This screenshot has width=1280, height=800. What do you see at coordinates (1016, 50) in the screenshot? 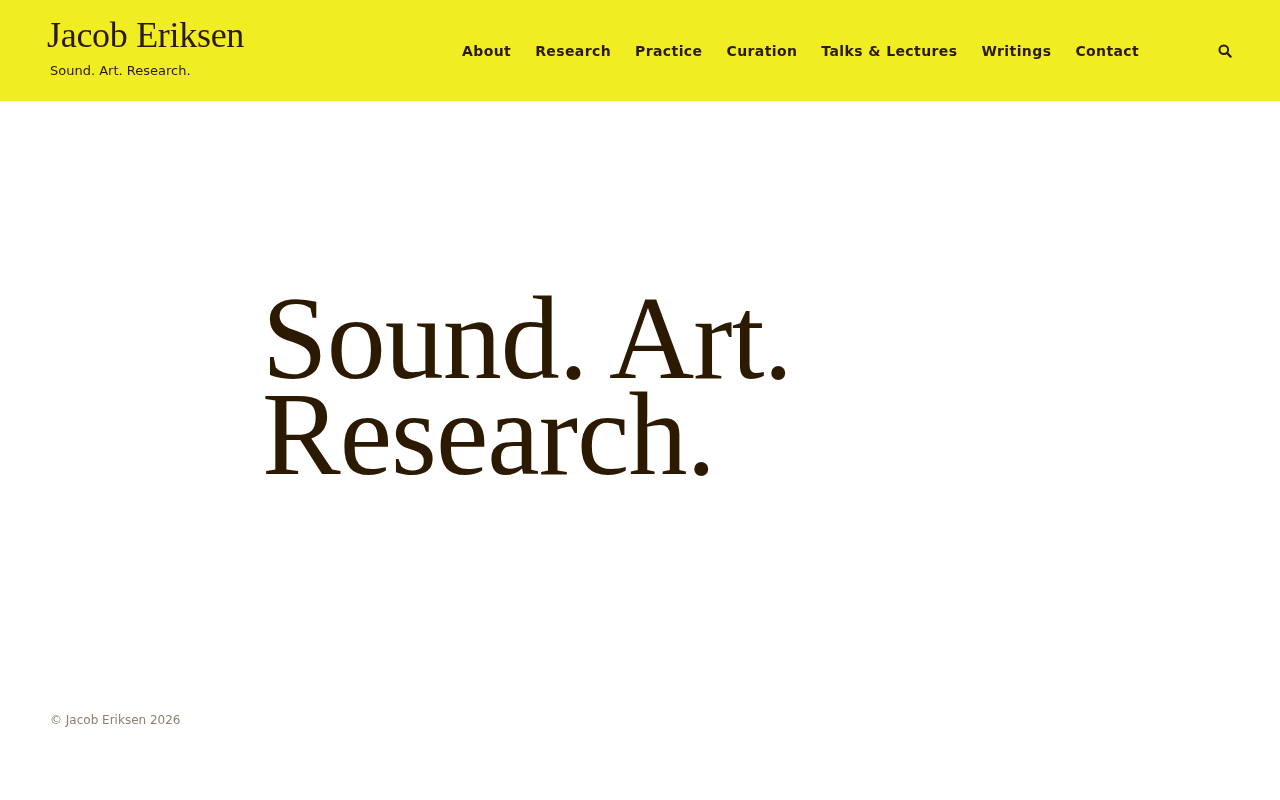
I see `nav-link: Writings` at bounding box center [1016, 50].